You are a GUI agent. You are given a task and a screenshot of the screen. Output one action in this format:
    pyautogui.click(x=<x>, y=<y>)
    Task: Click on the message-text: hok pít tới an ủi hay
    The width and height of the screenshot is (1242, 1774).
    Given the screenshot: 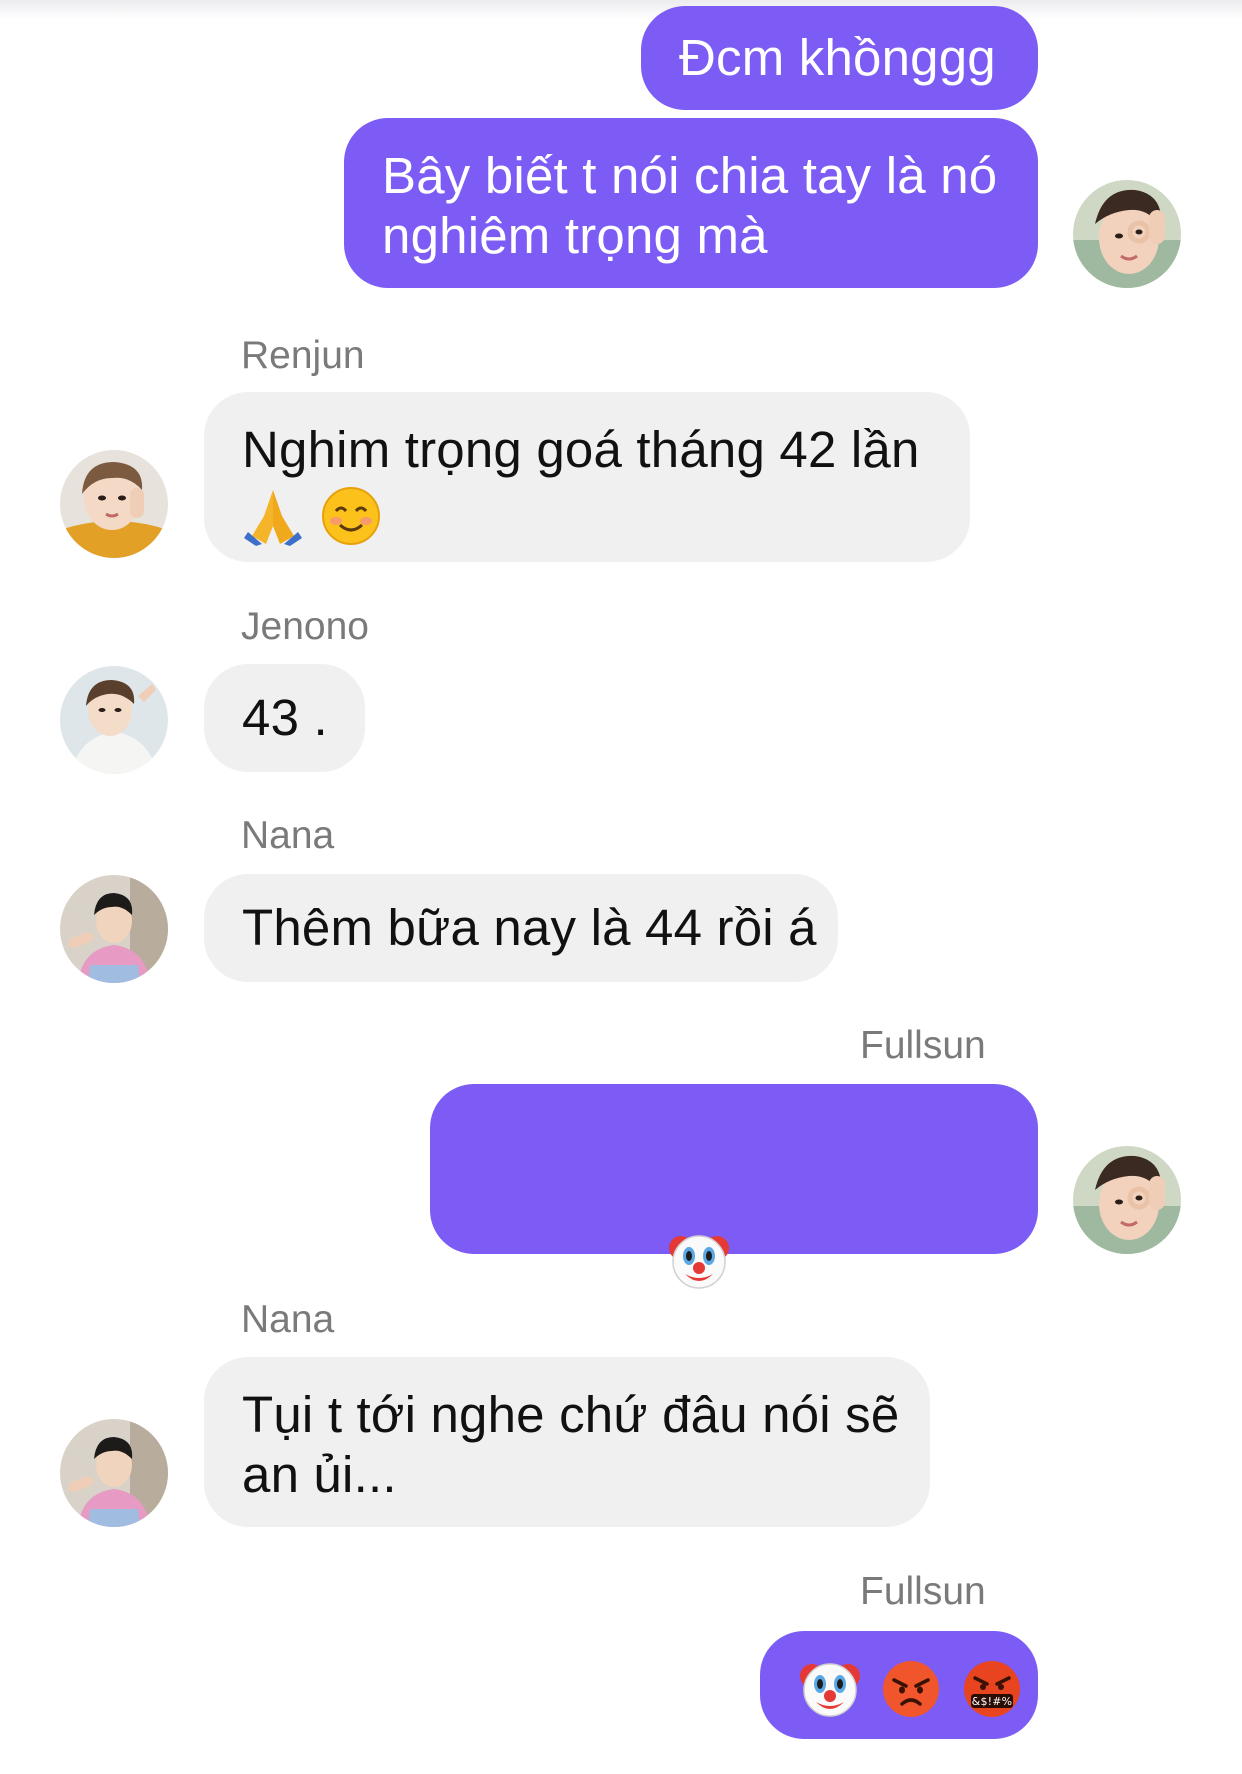 What is the action you would take?
    pyautogui.click(x=847, y=1322)
    